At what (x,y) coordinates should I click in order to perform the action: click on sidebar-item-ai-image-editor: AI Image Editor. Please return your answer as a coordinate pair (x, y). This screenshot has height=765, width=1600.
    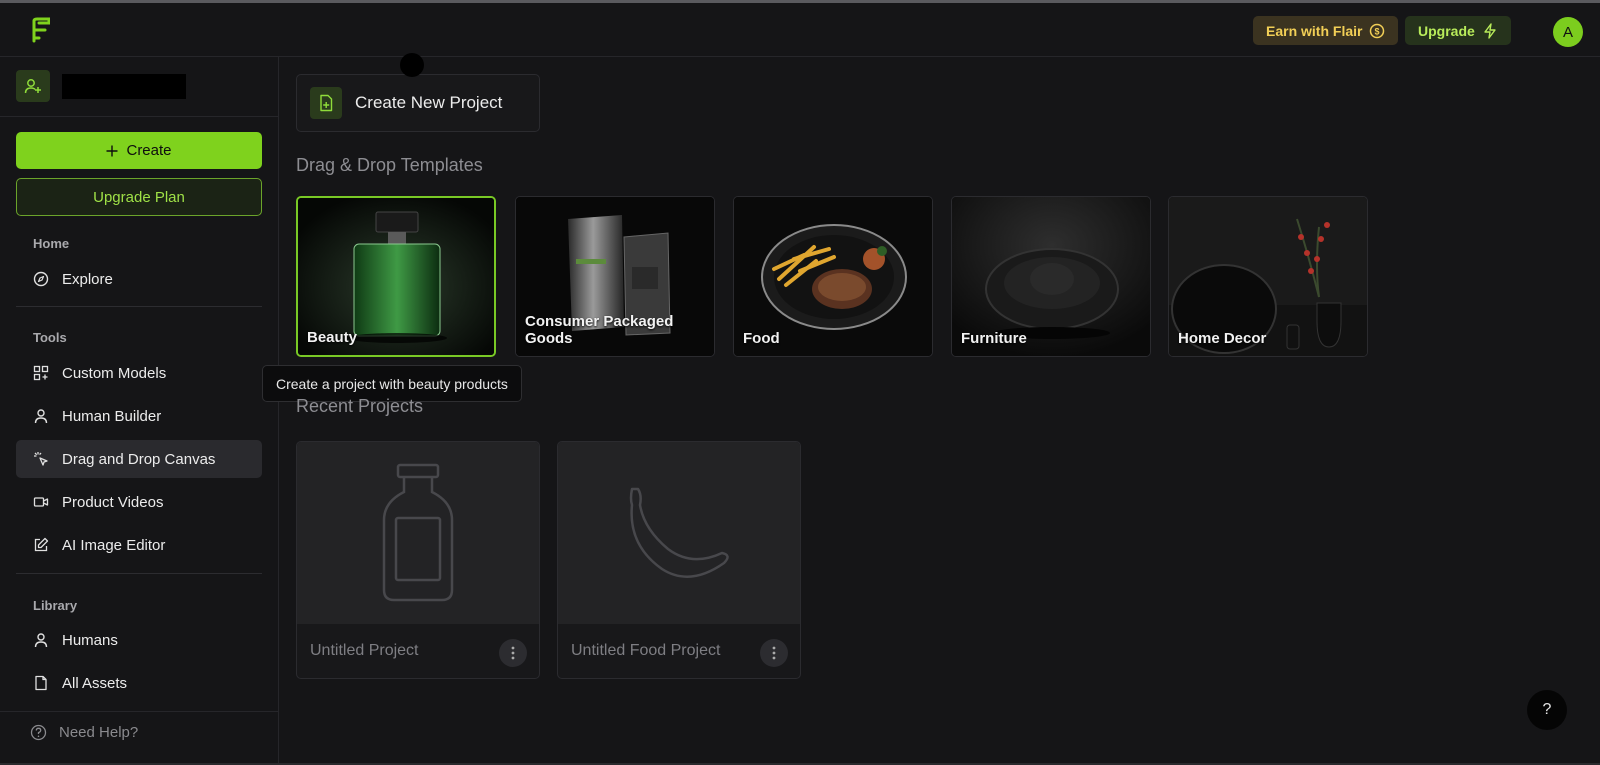
    Looking at the image, I should click on (139, 545).